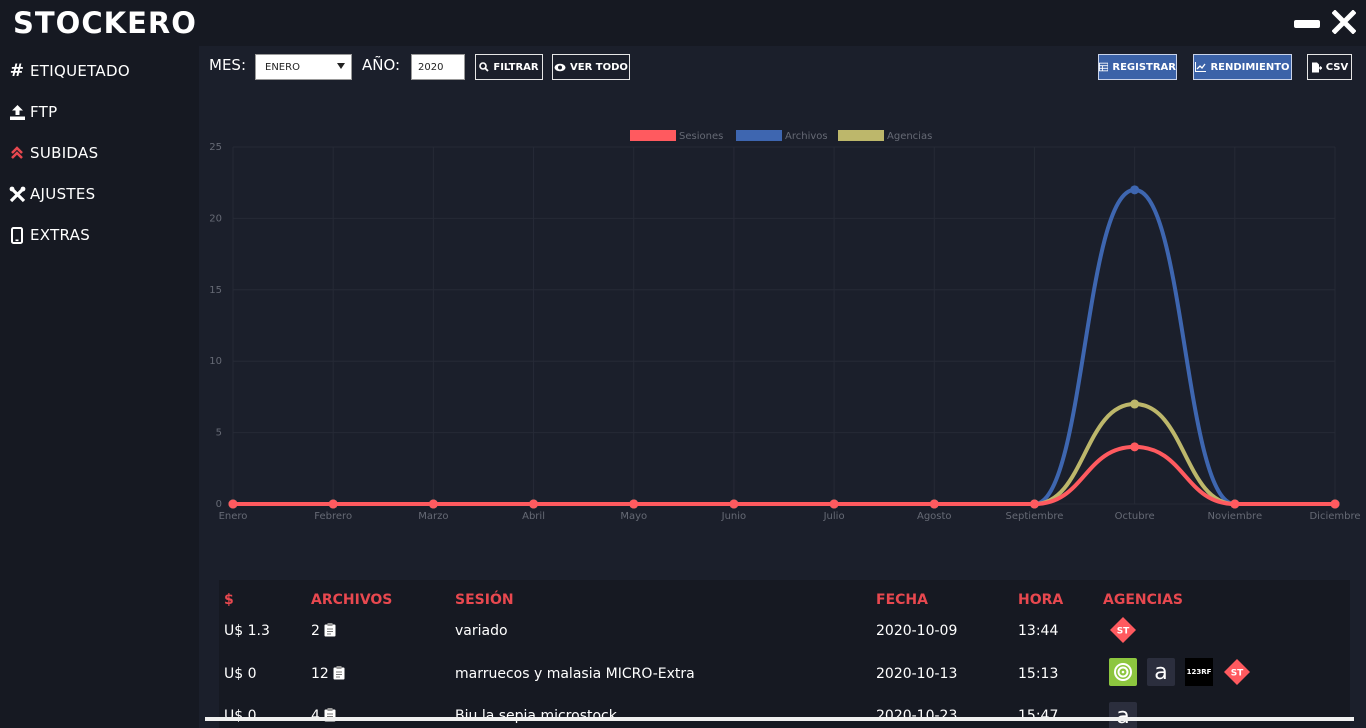 The height and width of the screenshot is (728, 1366). Describe the element at coordinates (328, 674) in the screenshot. I see `row-files: 12` at that location.